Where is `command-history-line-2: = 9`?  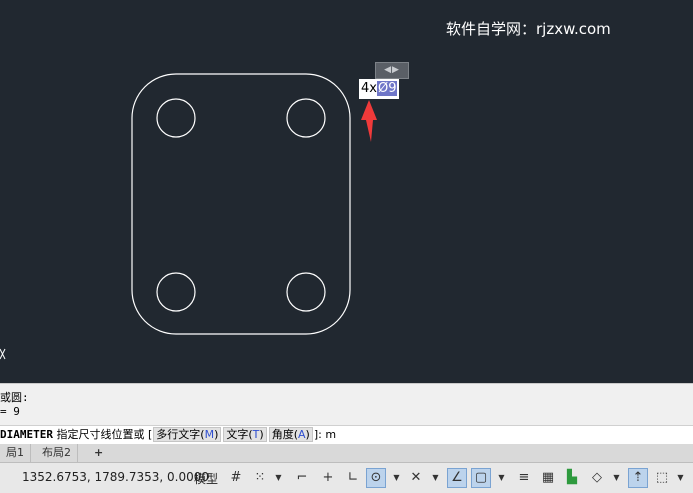 command-history-line-2: = 9 is located at coordinates (10, 411).